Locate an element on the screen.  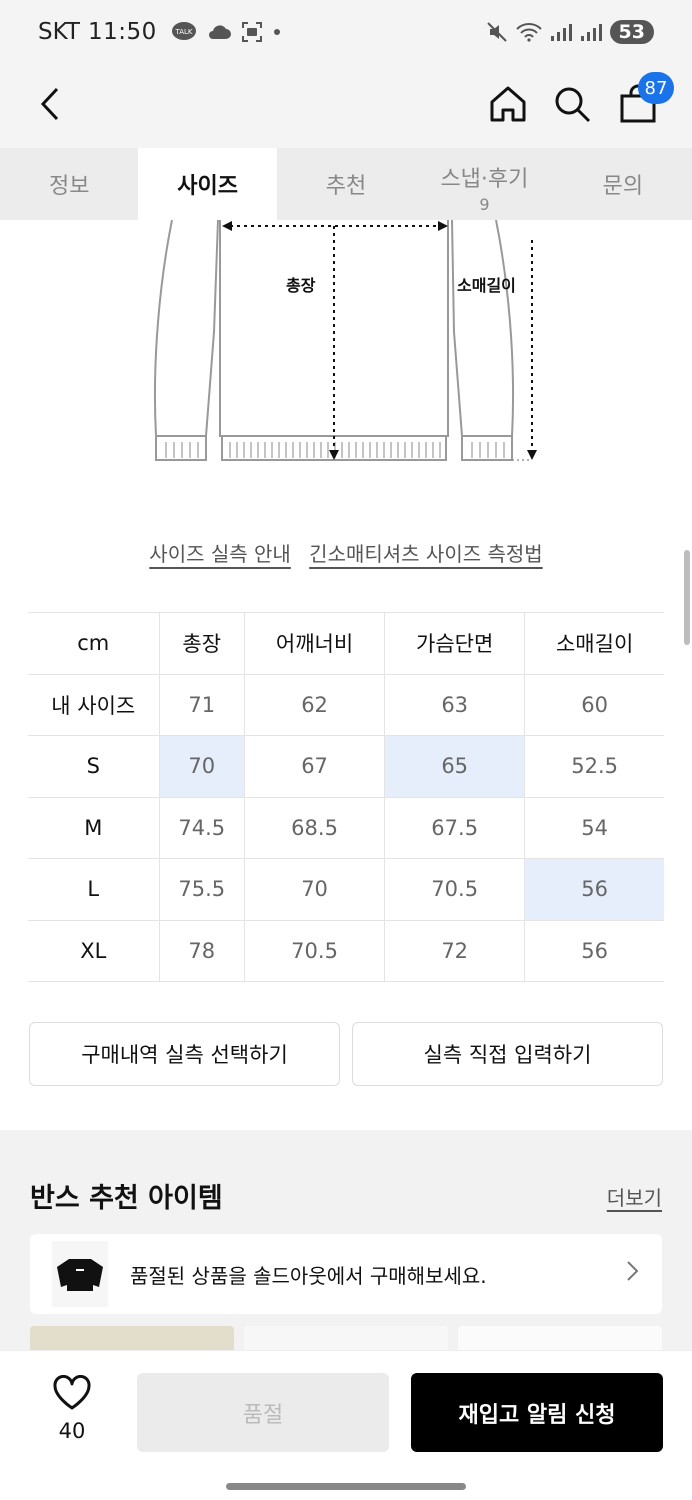
carrier: SKT is located at coordinates (59, 32).